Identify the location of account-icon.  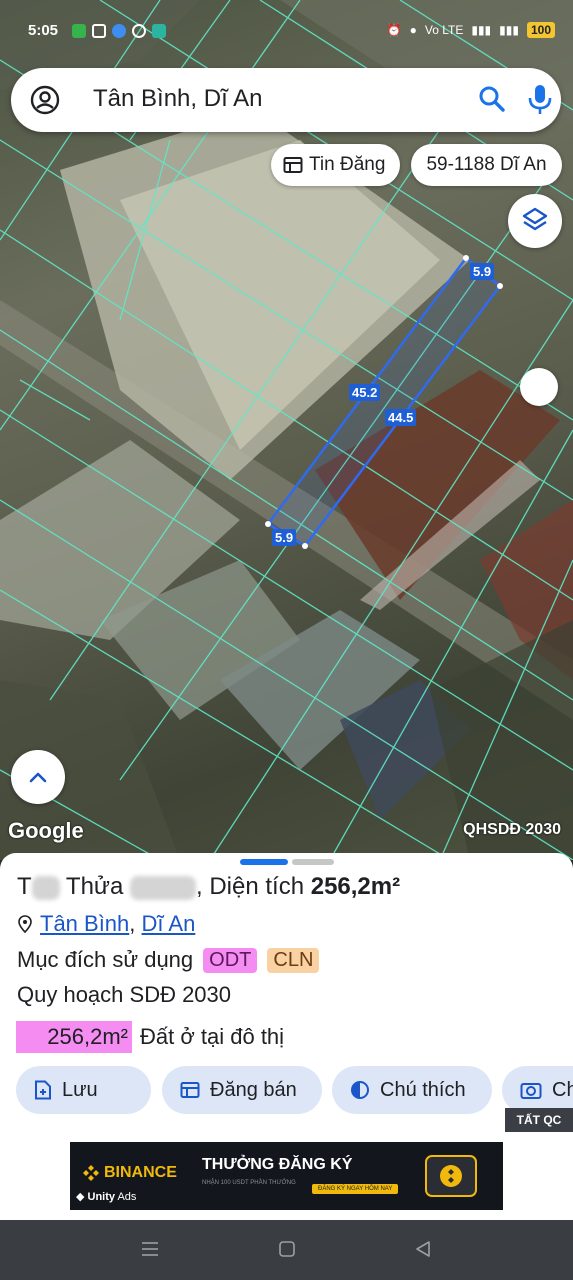
(45, 100).